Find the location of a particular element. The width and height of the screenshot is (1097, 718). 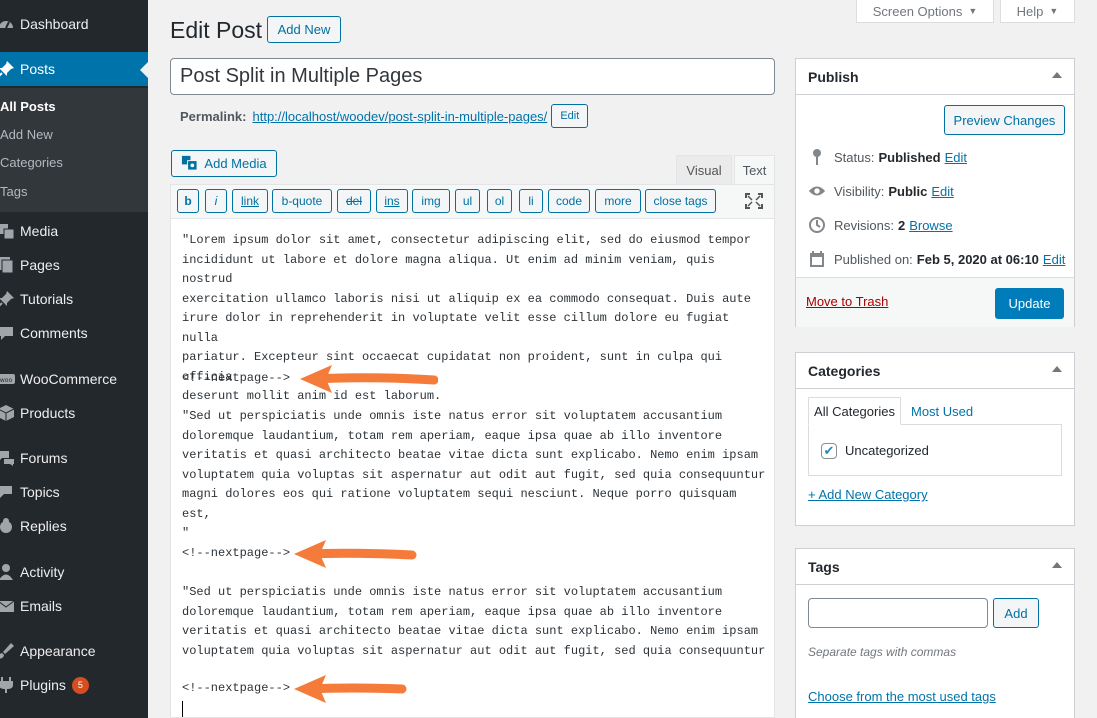

add-media-button: Add Media is located at coordinates (224, 163).